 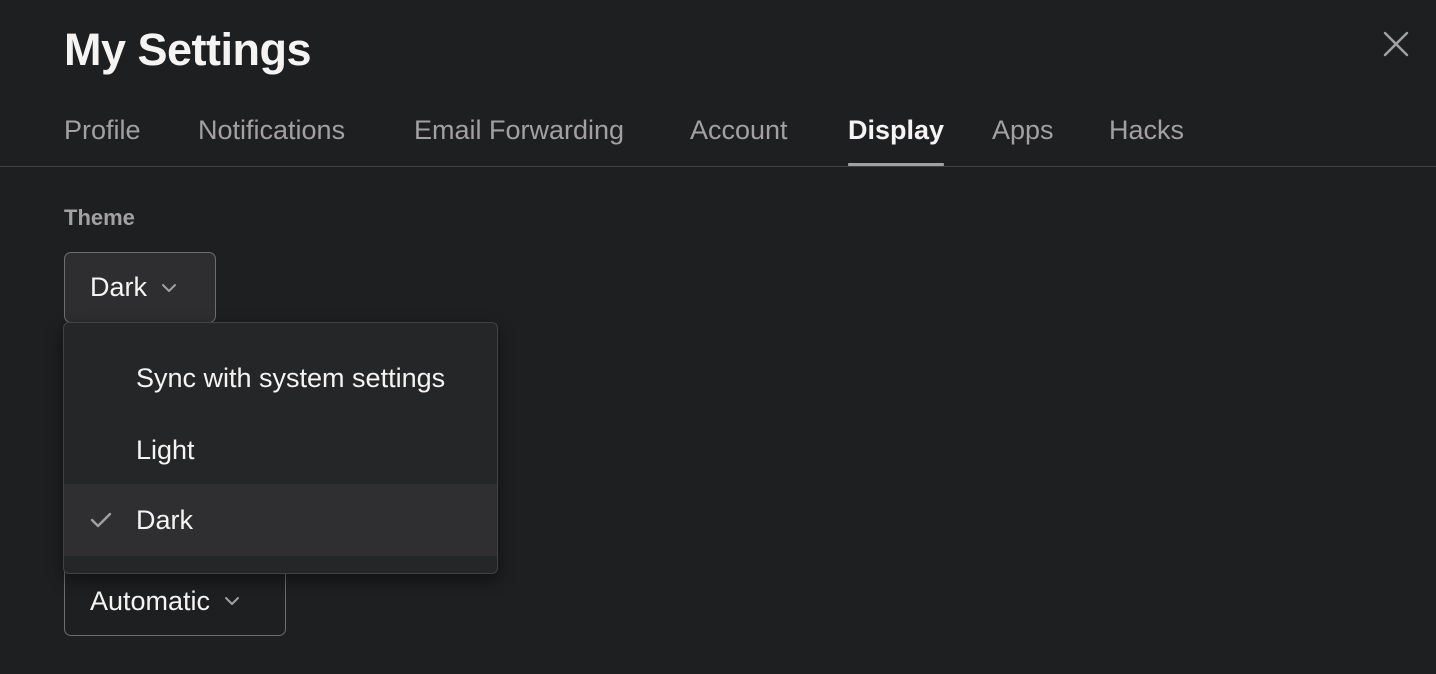 I want to click on theme-label: Theme, so click(x=99, y=217).